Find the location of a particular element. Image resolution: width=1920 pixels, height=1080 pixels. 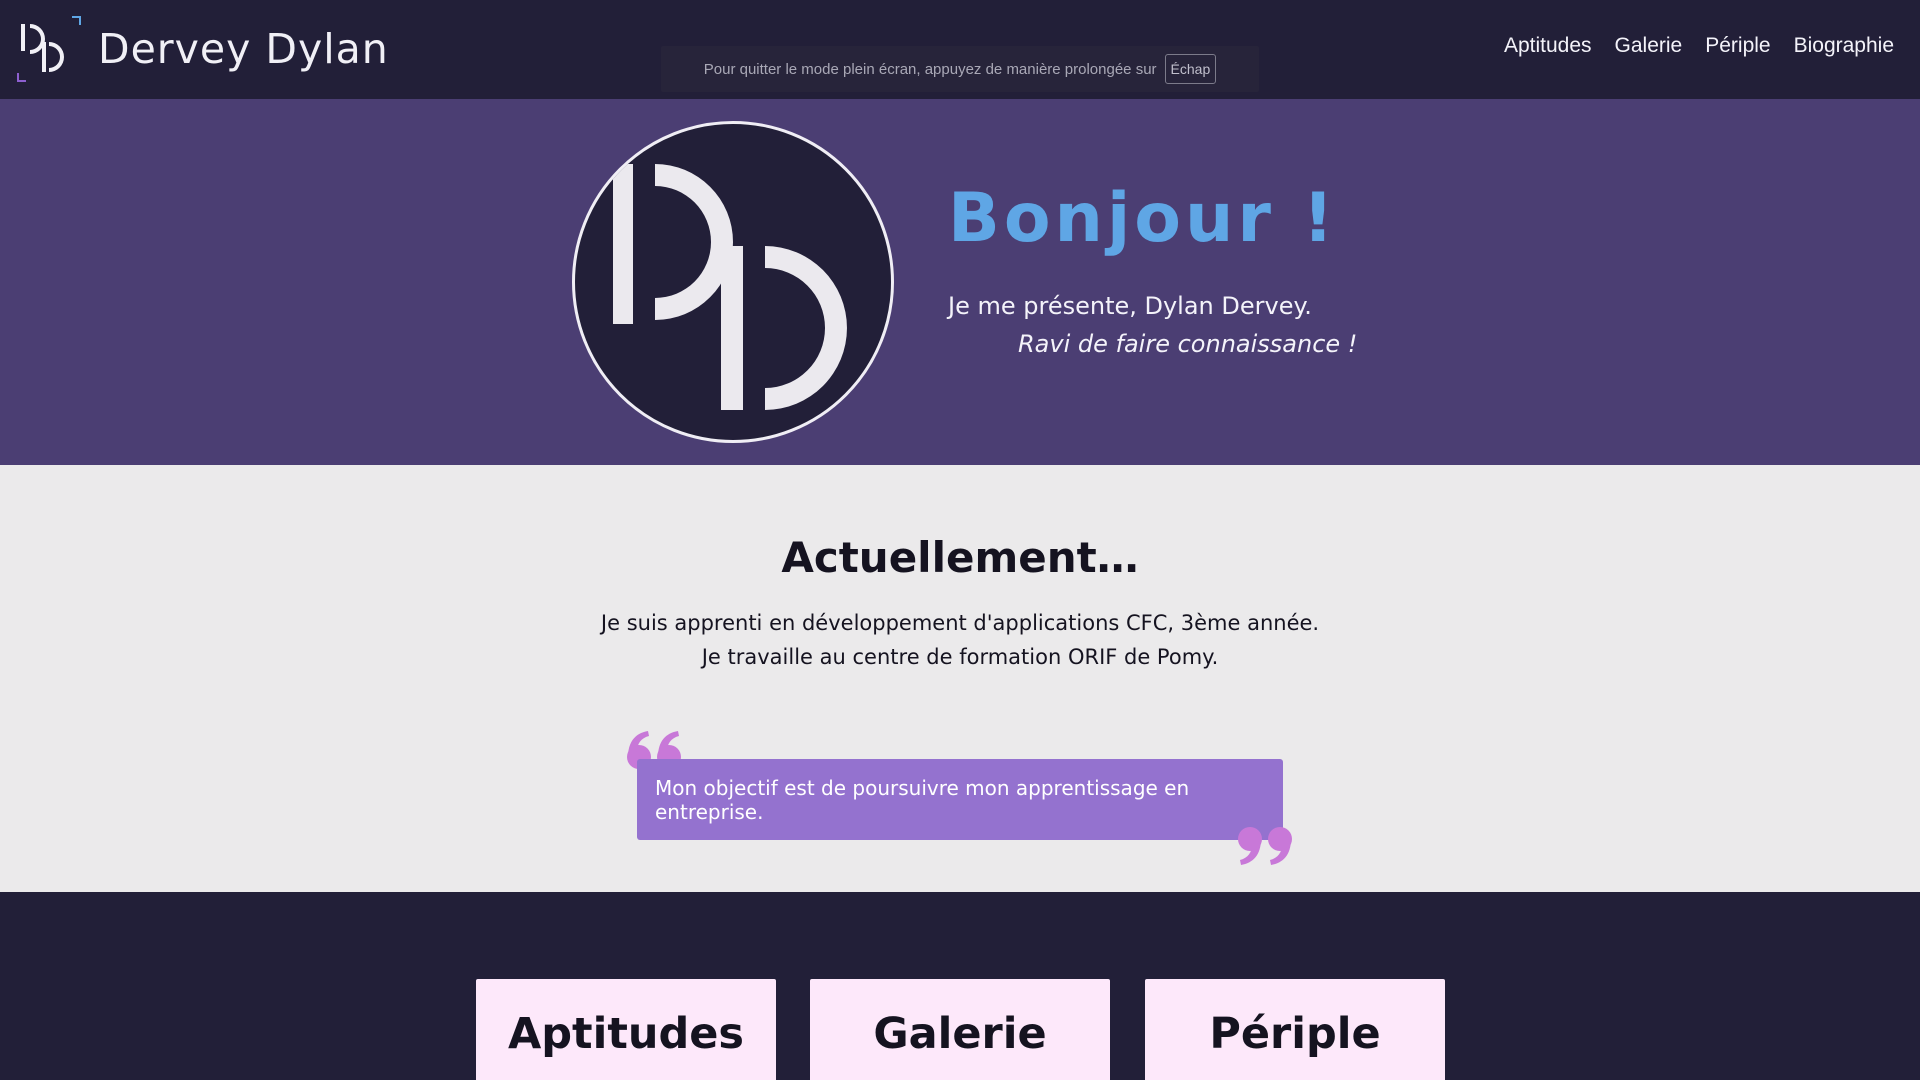

close-quote-icon is located at coordinates (1263, 846).